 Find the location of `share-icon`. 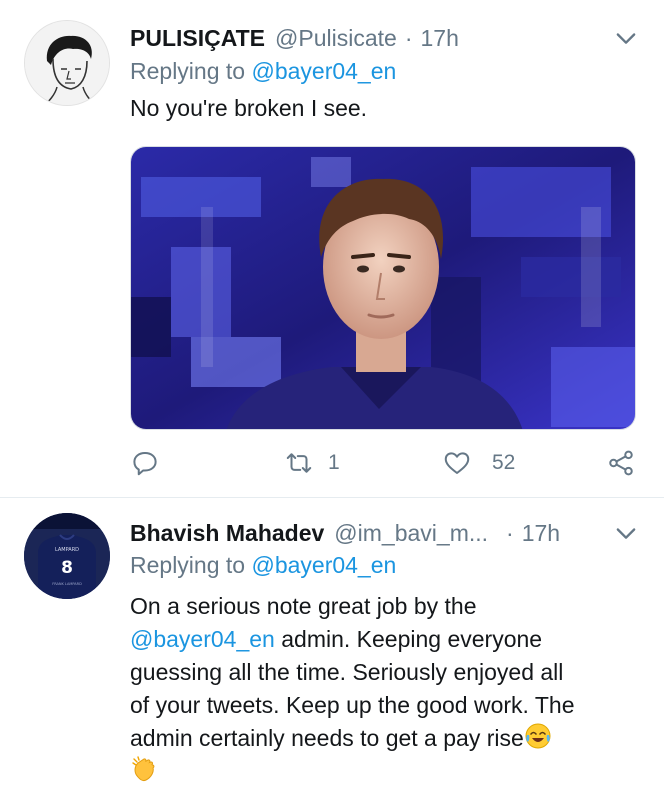

share-icon is located at coordinates (621, 463).